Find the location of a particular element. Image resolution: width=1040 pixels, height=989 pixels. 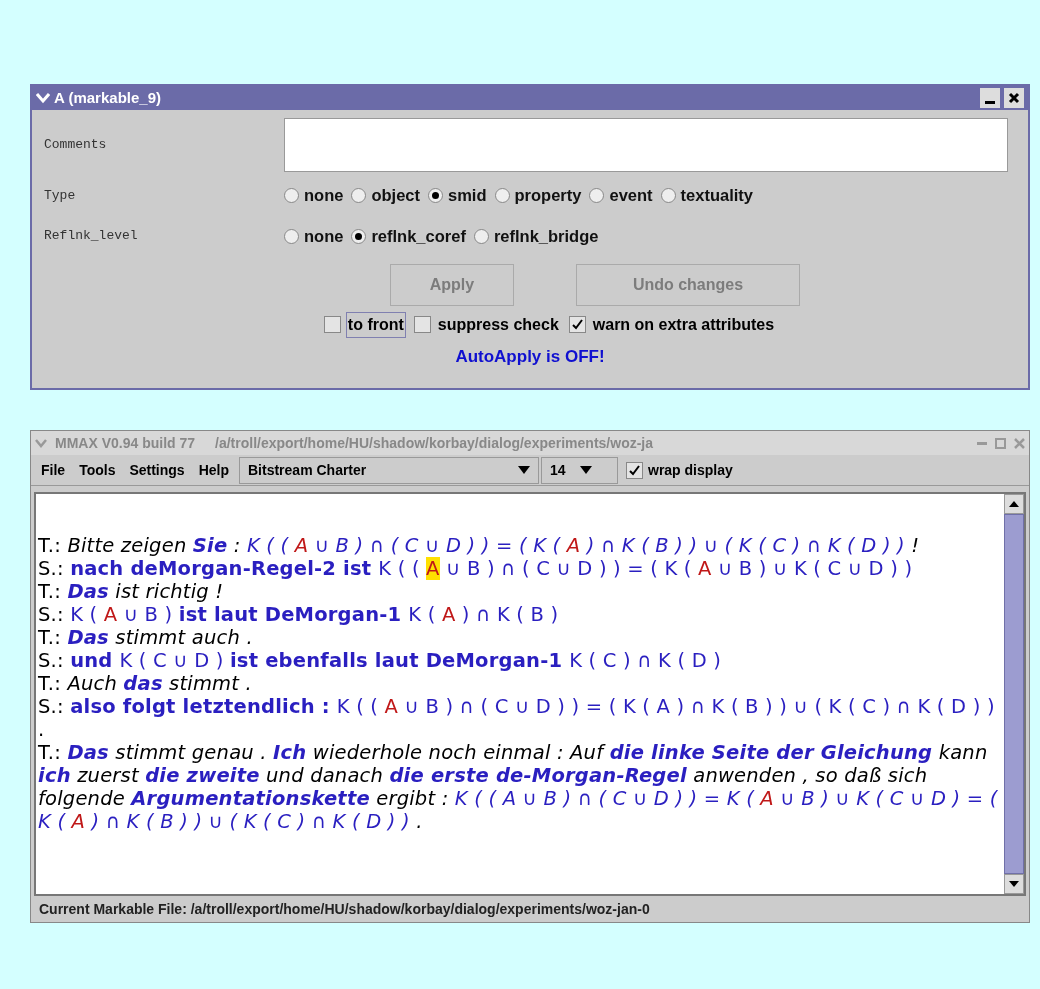

field-label: Reflnk_level is located at coordinates (91, 236).